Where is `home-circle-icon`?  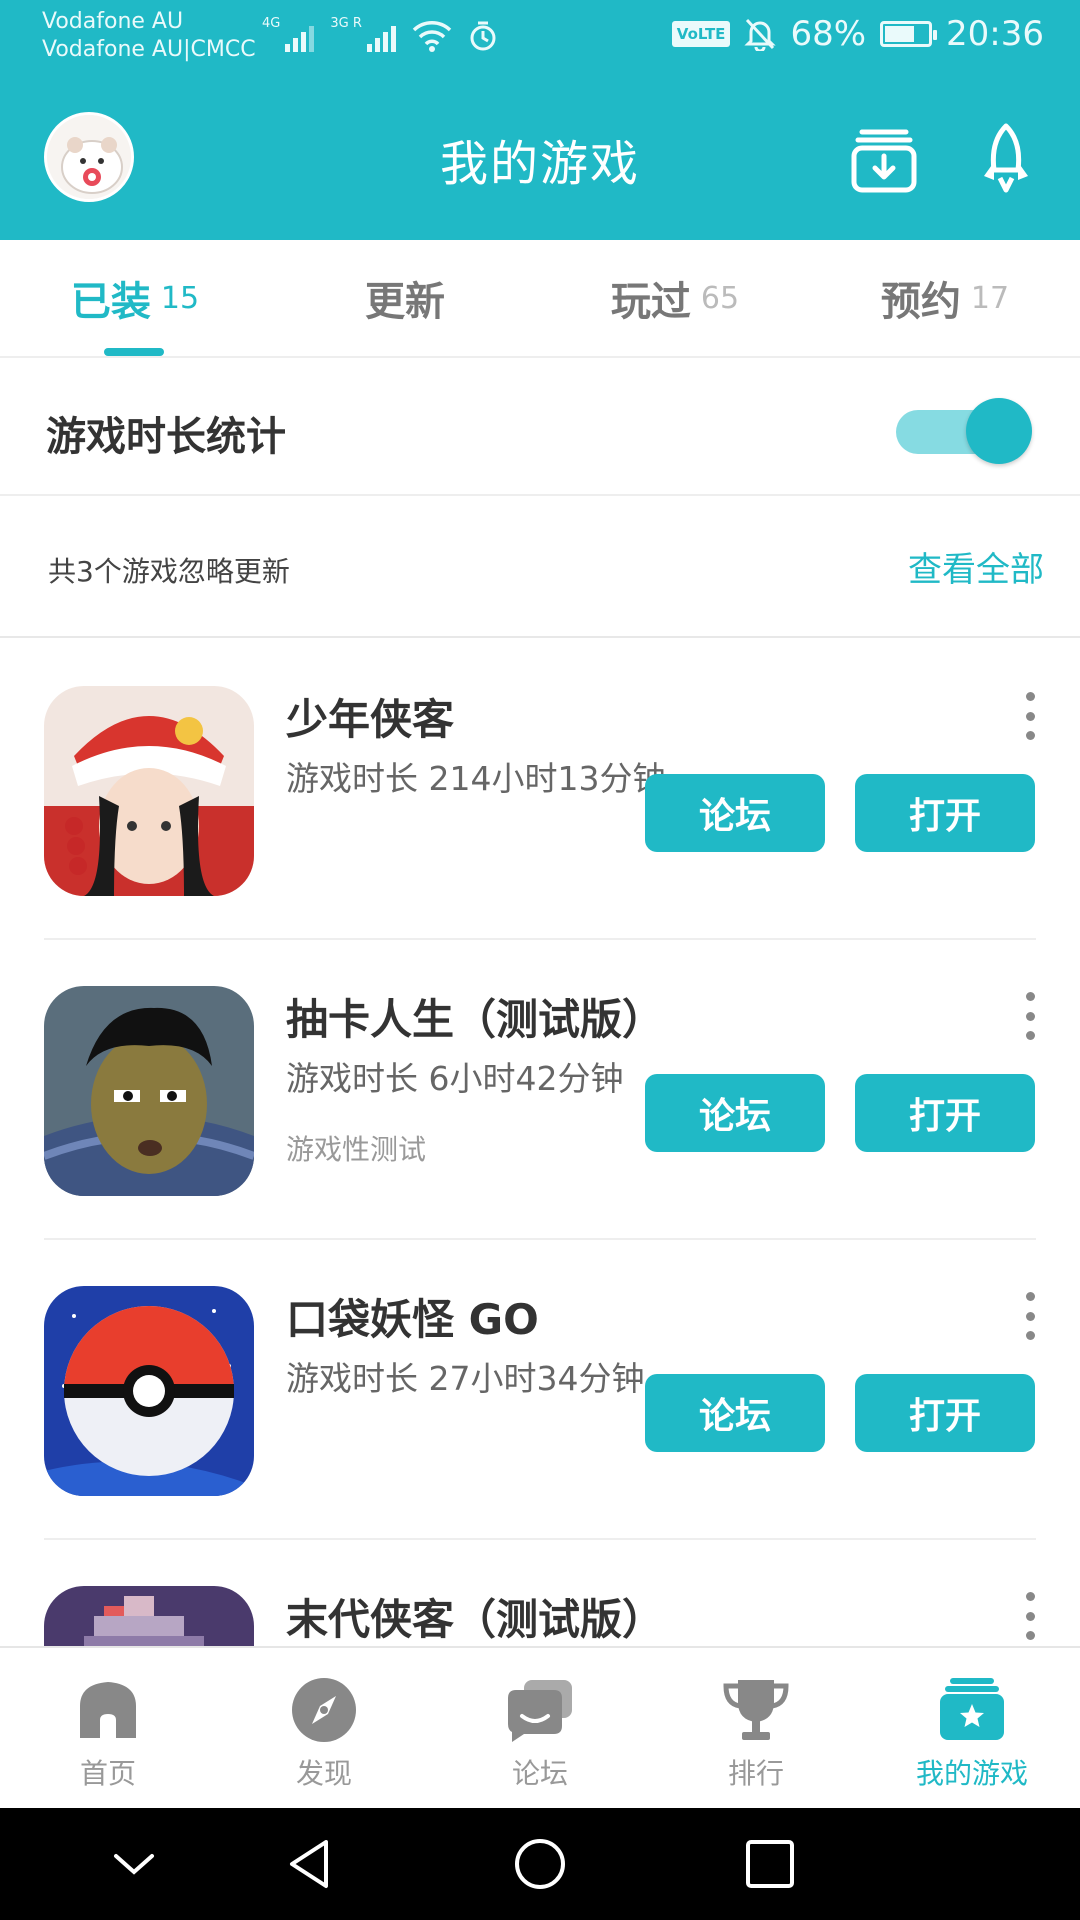 home-circle-icon is located at coordinates (540, 1864).